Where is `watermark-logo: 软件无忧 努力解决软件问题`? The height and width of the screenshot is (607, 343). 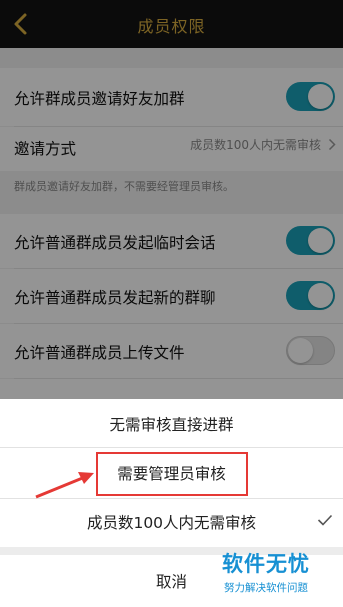
watermark-logo: 软件无忧 努力解决软件问题 is located at coordinates (276, 572).